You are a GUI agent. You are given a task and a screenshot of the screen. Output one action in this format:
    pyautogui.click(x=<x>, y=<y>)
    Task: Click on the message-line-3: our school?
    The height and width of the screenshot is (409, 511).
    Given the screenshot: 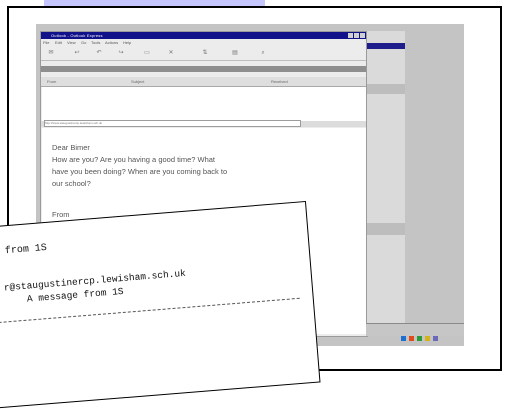 What is the action you would take?
    pyautogui.click(x=71, y=183)
    